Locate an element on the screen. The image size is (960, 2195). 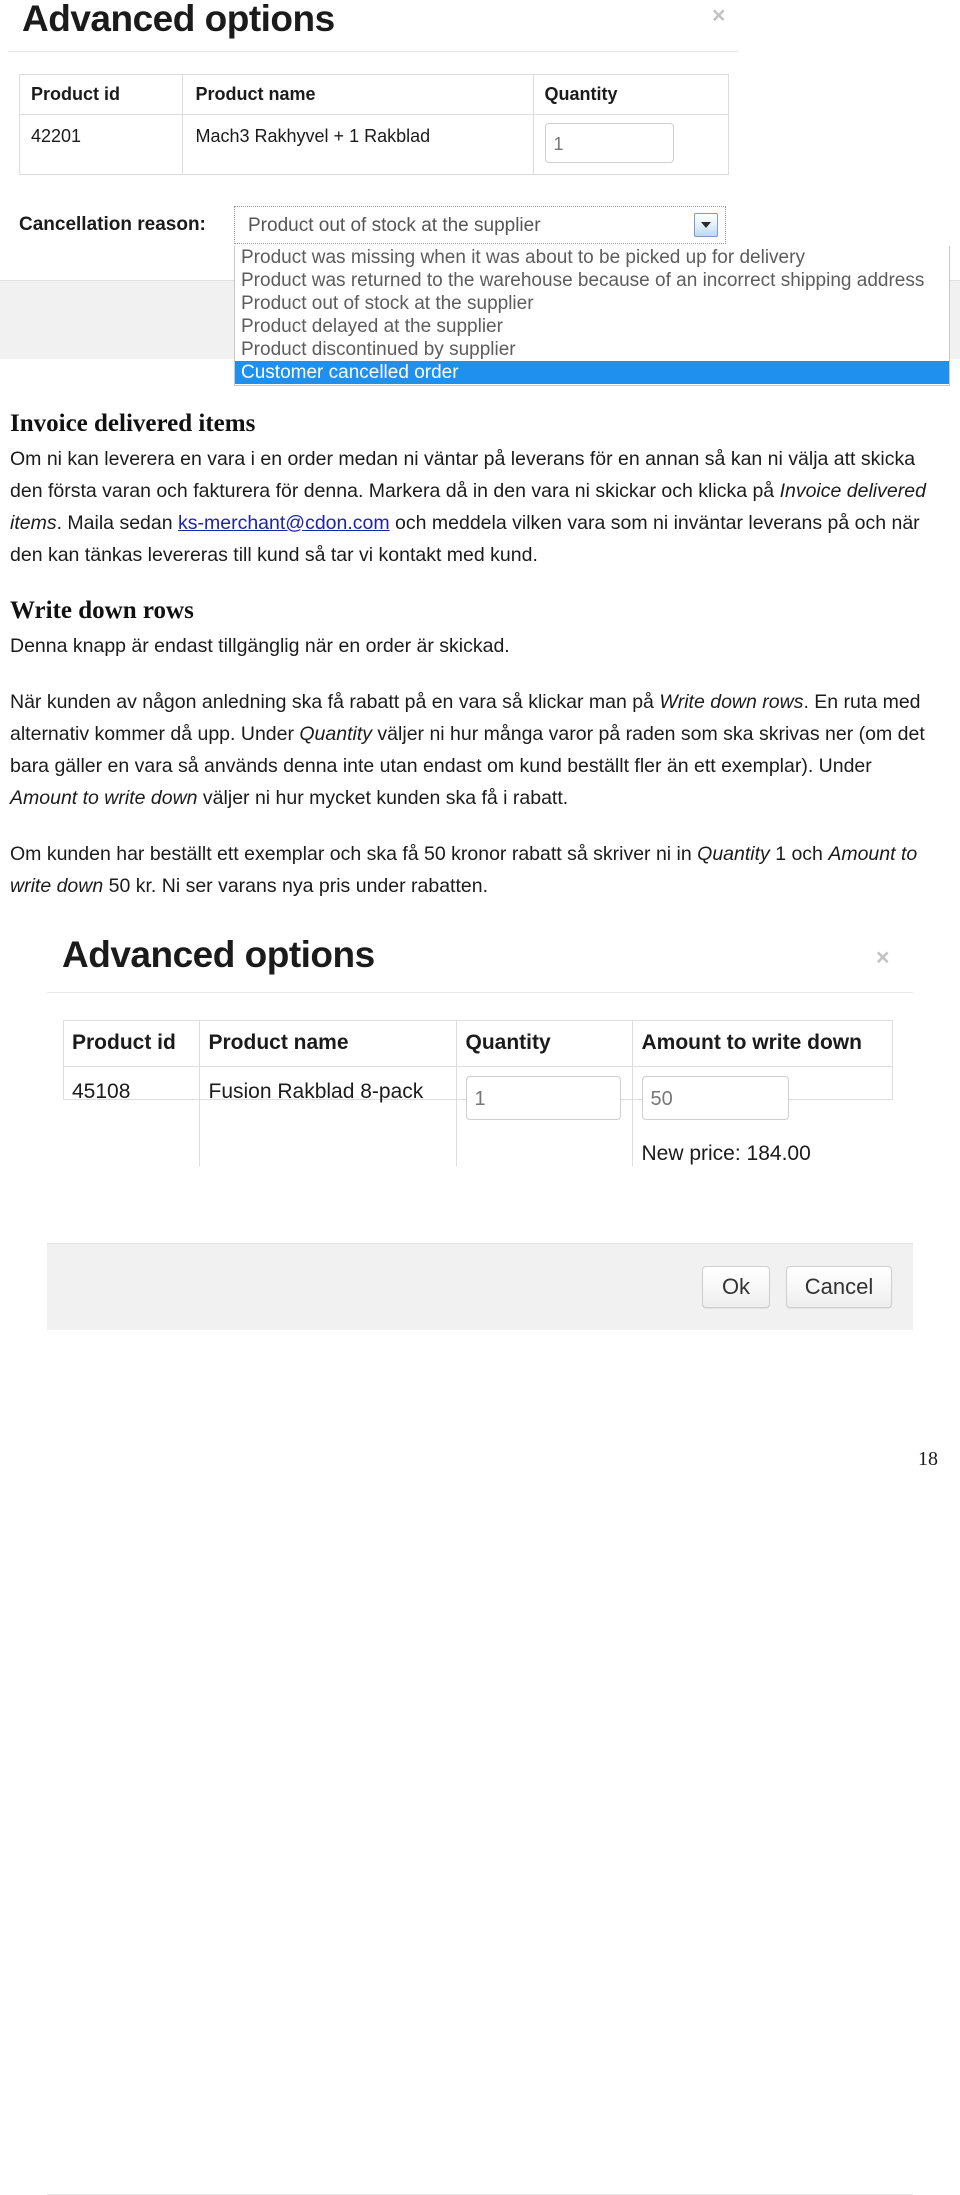
emphasis-write-down-rows: Write down rows is located at coordinates (731, 701).